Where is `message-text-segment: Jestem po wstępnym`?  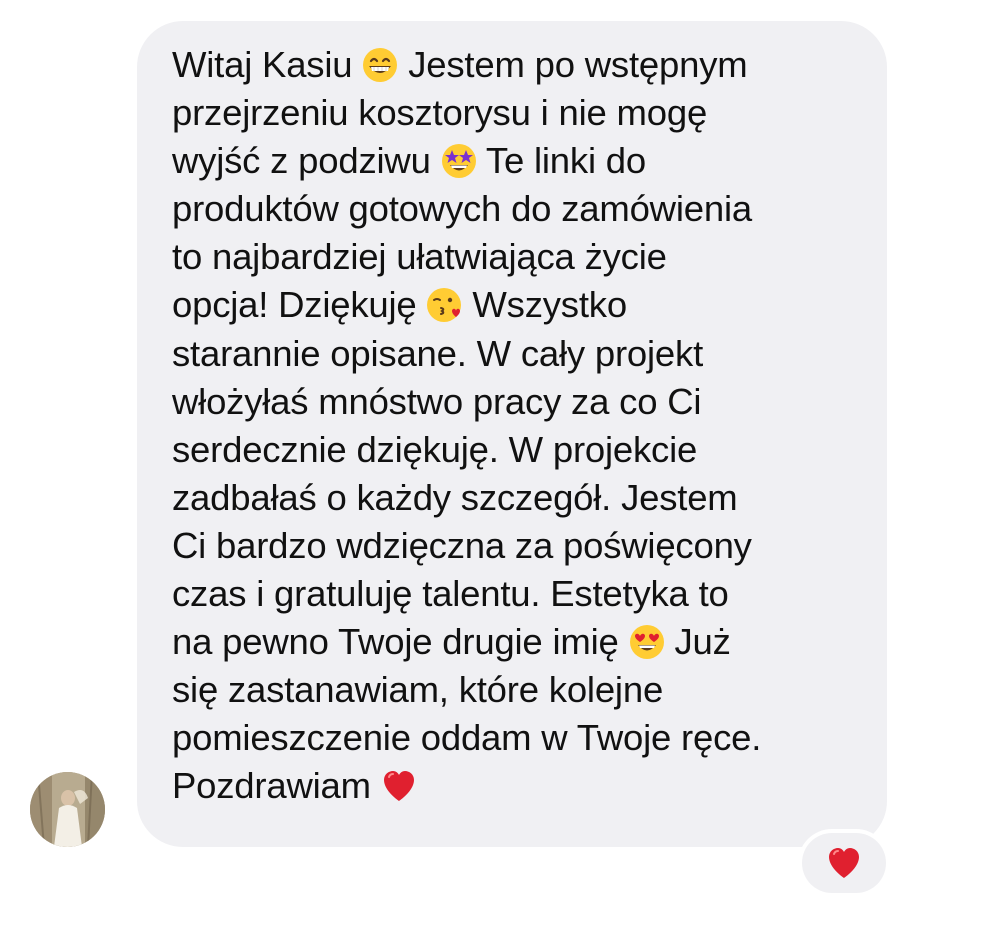 message-text-segment: Jestem po wstępnym is located at coordinates (573, 64).